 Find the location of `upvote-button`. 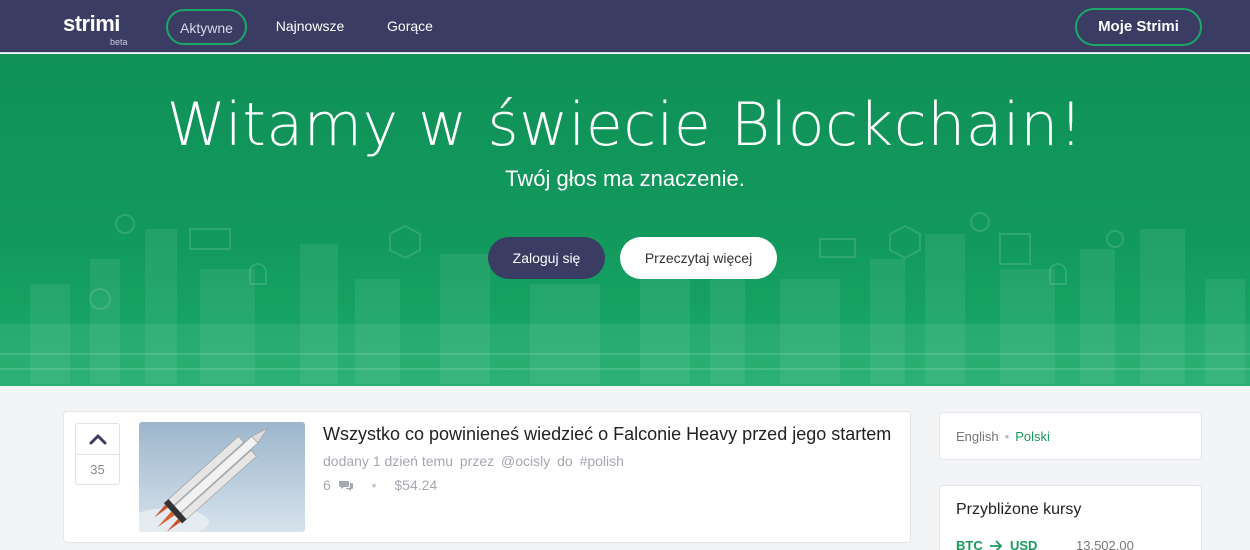

upvote-button is located at coordinates (97, 439).